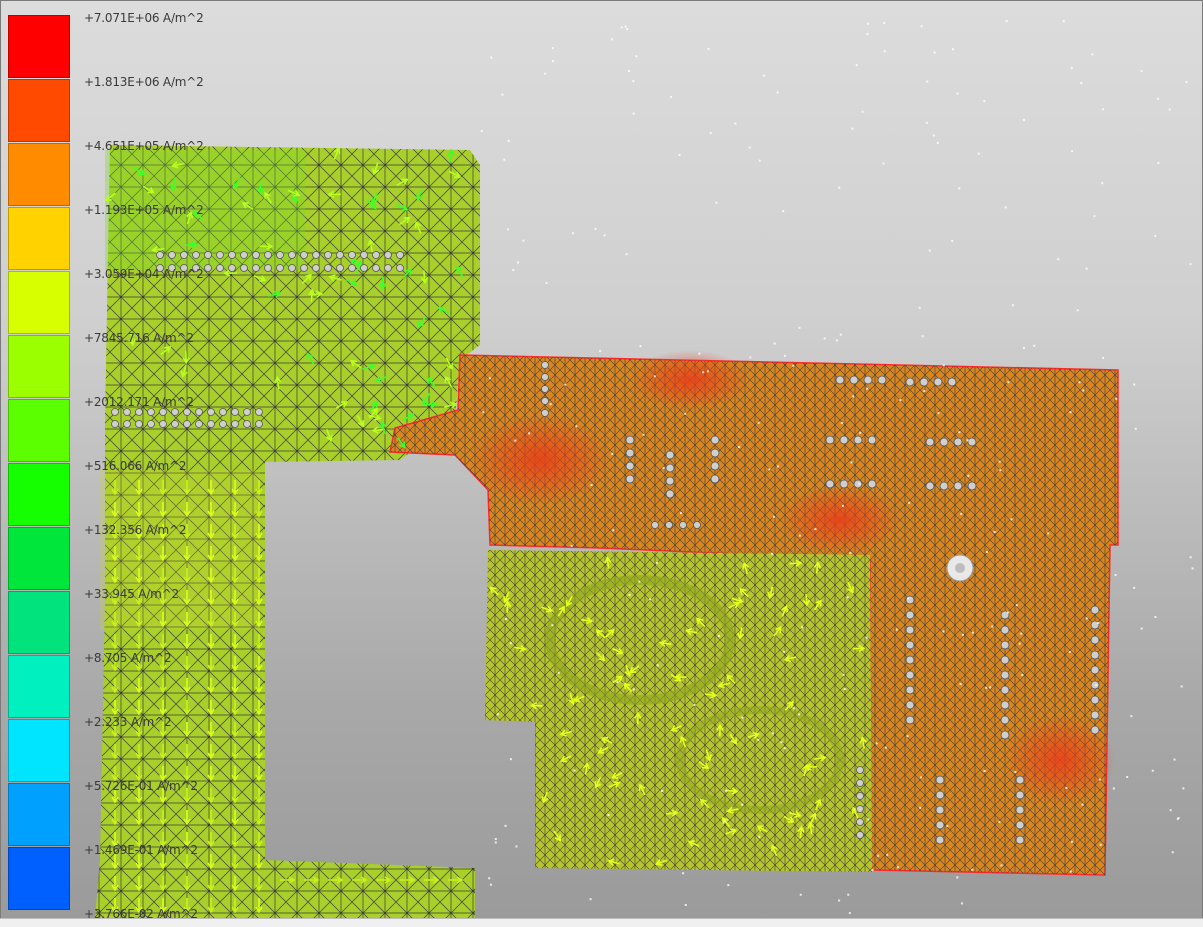 Image resolution: width=1203 pixels, height=927 pixels. I want to click on middle-copper-region, so click(678, 711).